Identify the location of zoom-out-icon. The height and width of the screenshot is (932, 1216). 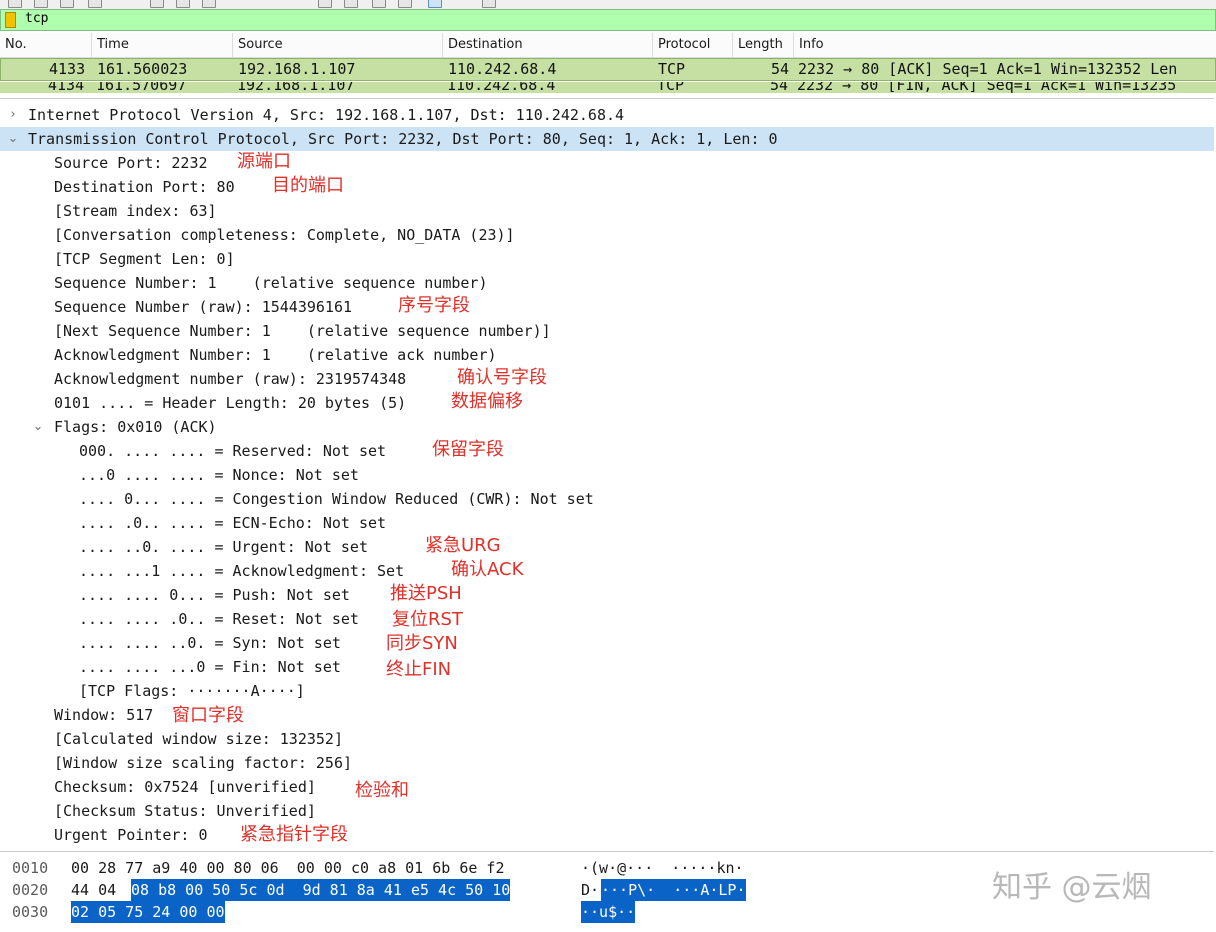
(405, 4).